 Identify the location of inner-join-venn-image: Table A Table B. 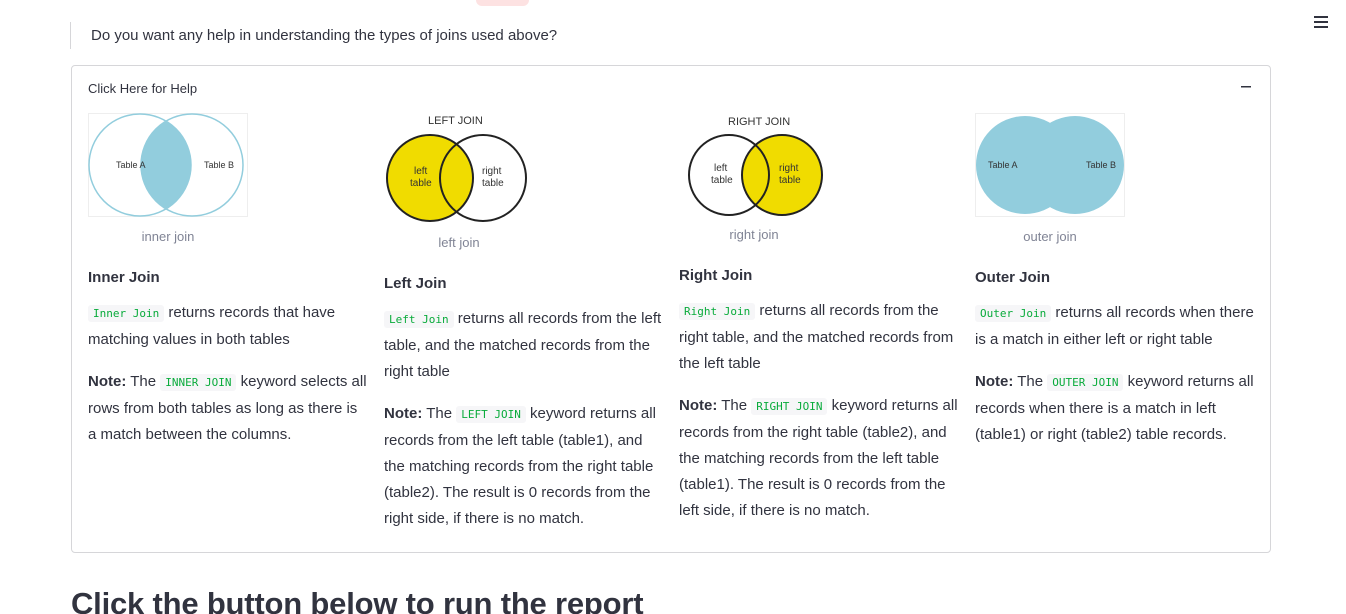
(168, 165).